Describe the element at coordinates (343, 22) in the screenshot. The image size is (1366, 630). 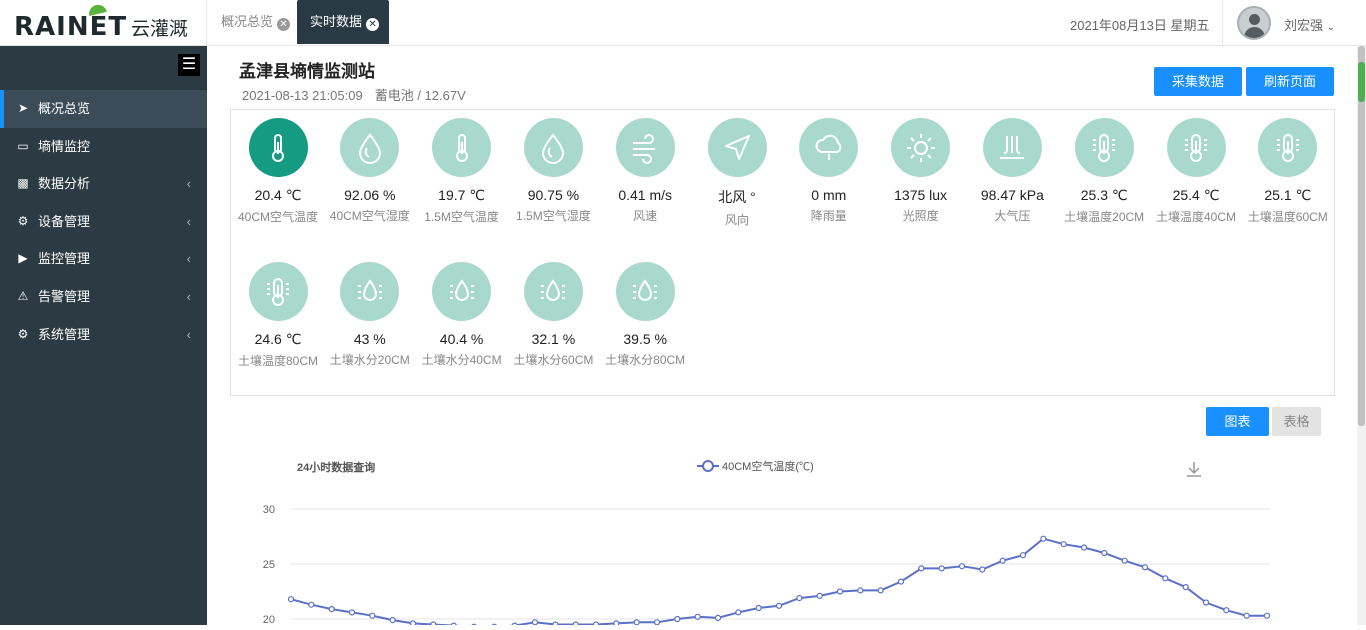
I see `tab-realtime-data: 实时数据 ✕` at that location.